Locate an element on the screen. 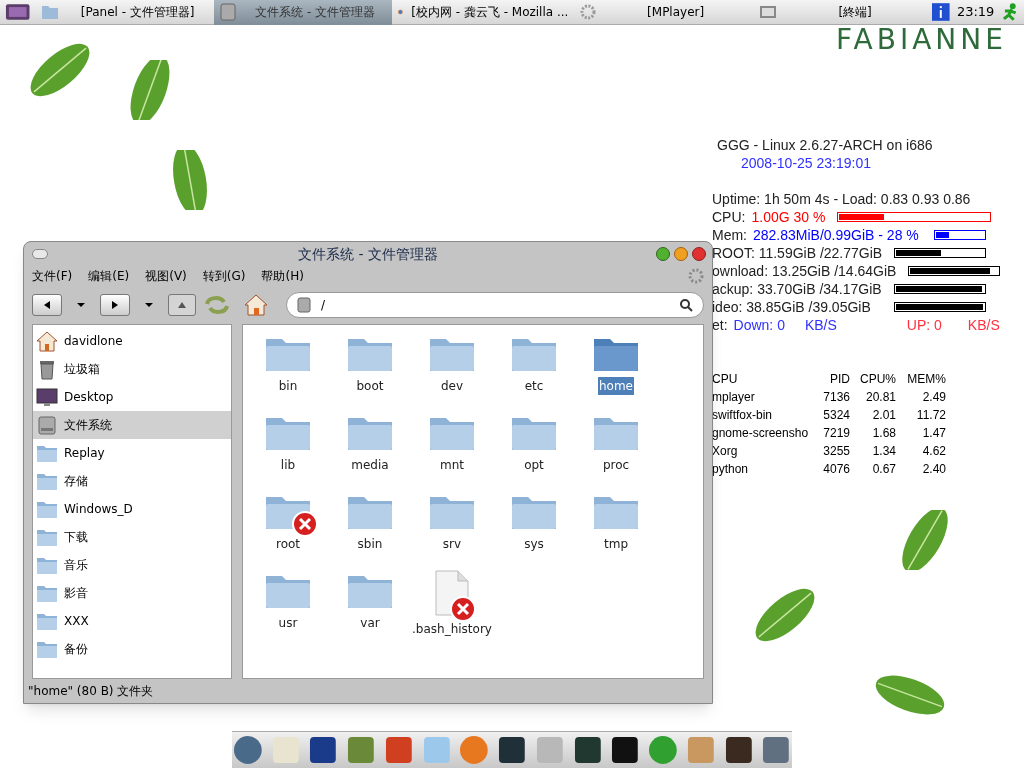  sidebar-label: davidlone is located at coordinates (93, 341).